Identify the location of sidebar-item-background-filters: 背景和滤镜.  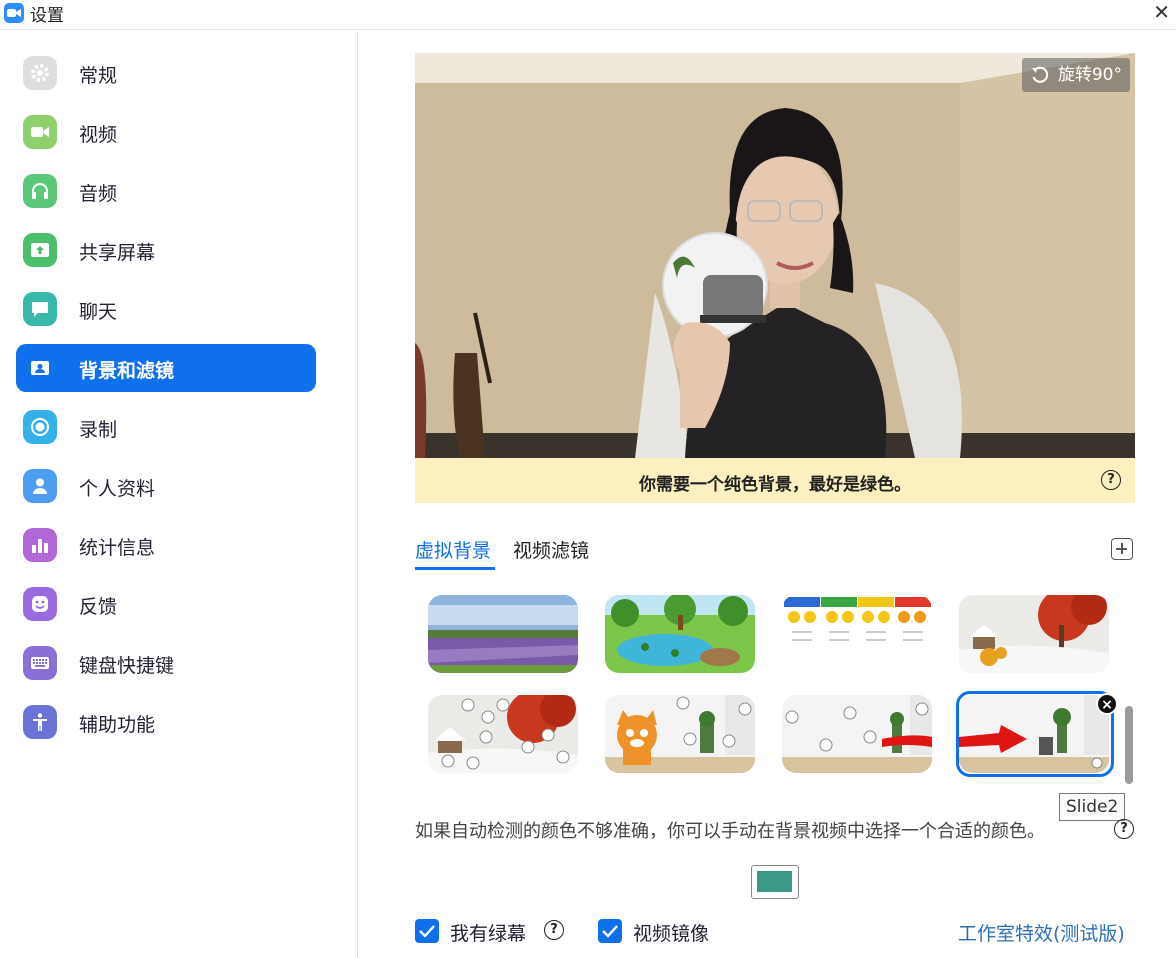
(166, 368).